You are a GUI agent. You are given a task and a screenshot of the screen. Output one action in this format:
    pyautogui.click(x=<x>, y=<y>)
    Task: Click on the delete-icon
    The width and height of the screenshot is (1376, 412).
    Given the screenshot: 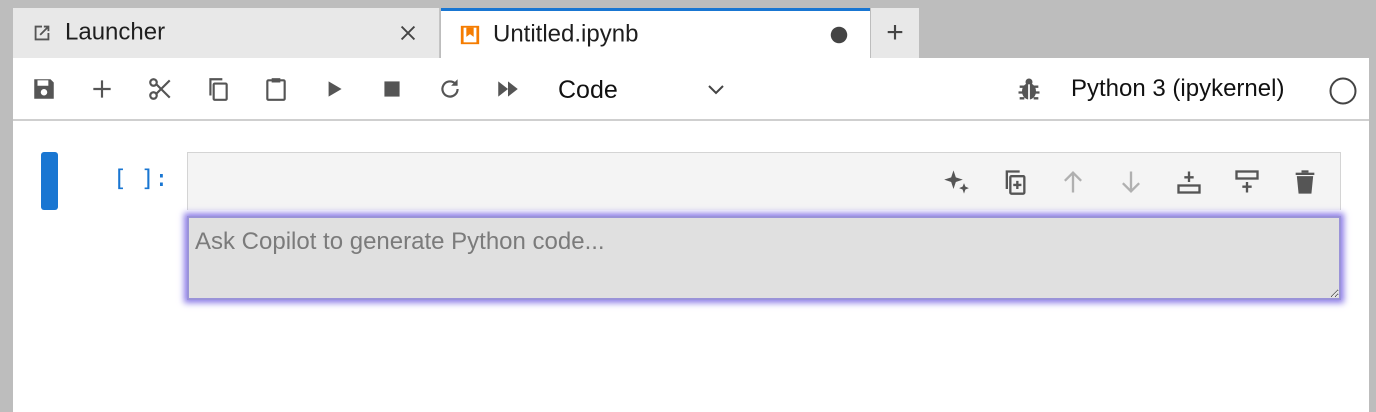 What is the action you would take?
    pyautogui.click(x=1305, y=182)
    